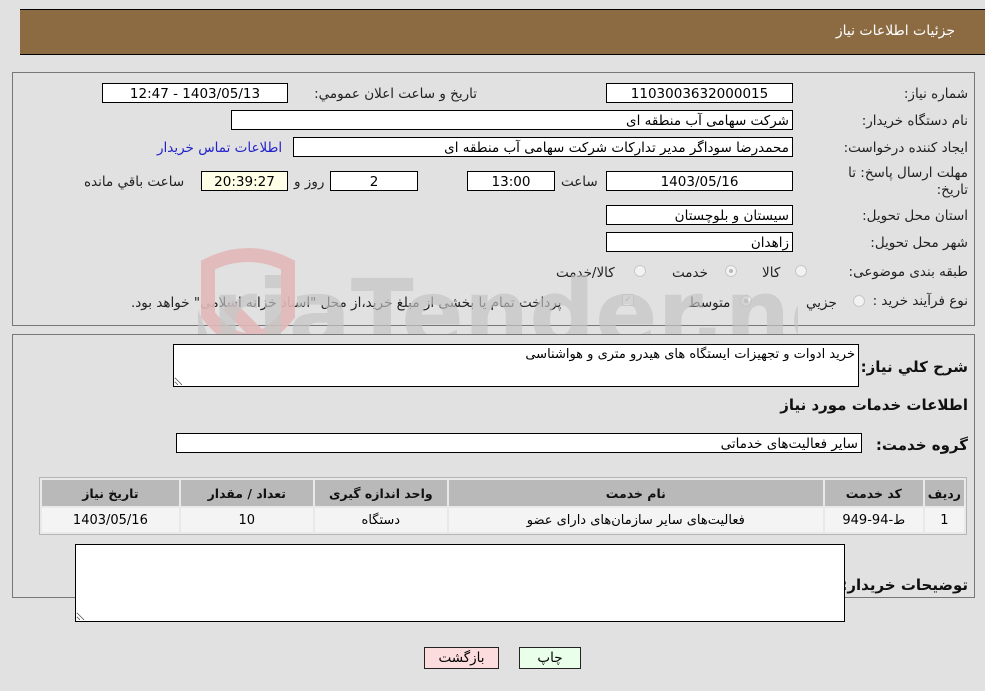  What do you see at coordinates (801, 271) in the screenshot?
I see `category-radio-goods` at bounding box center [801, 271].